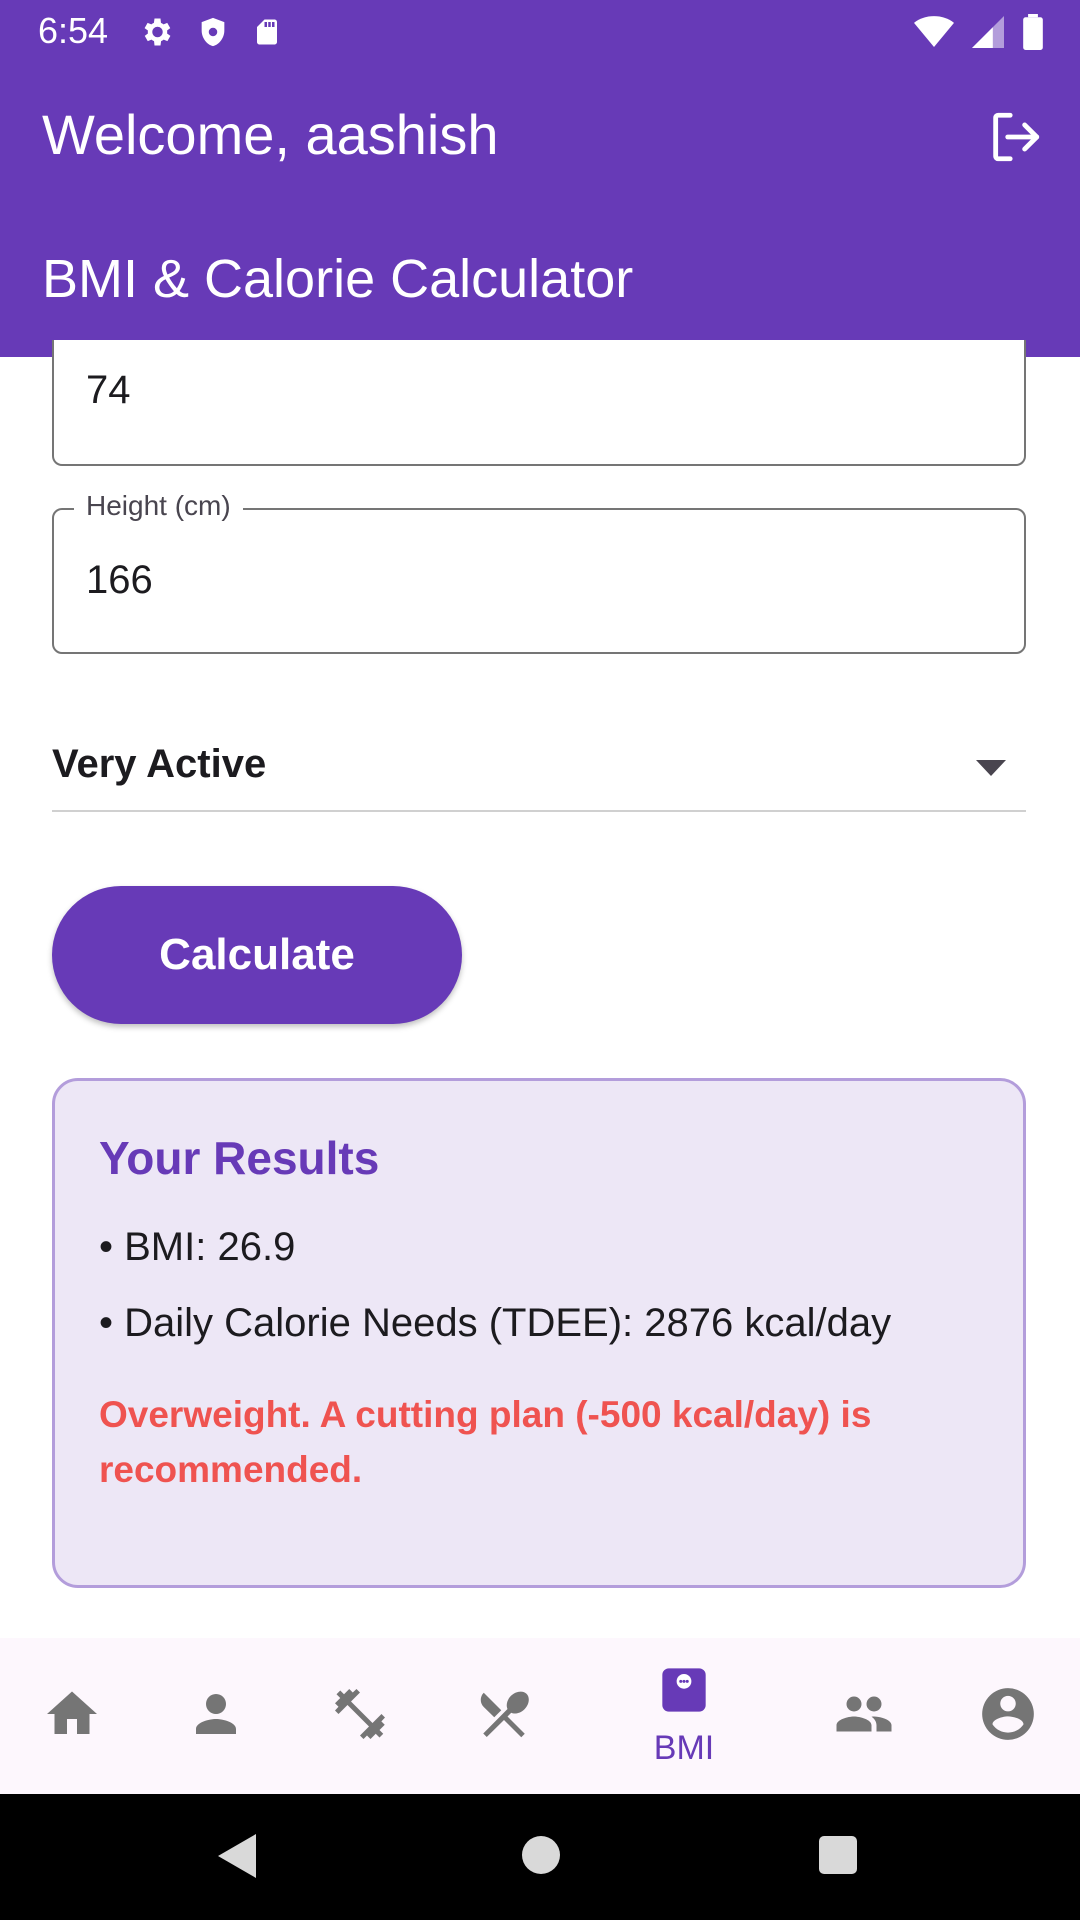  What do you see at coordinates (934, 34) in the screenshot?
I see `wifi-icon` at bounding box center [934, 34].